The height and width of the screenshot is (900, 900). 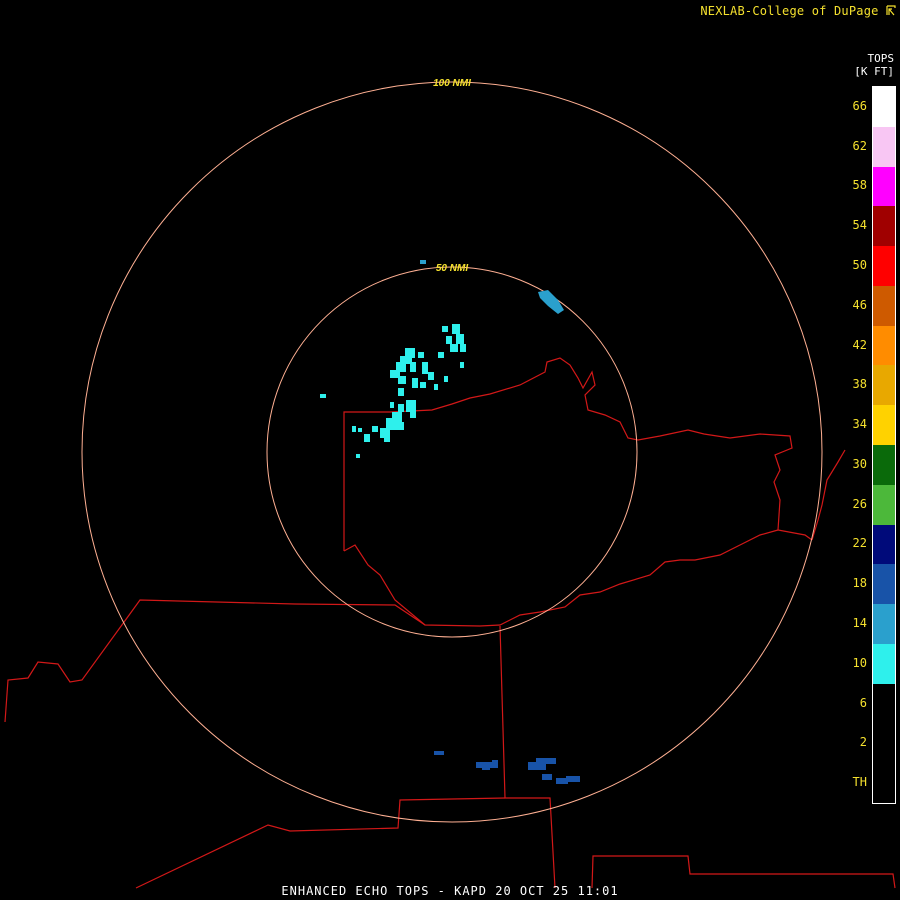 I want to click on legend-header: TOPS [K FT], so click(x=874, y=65).